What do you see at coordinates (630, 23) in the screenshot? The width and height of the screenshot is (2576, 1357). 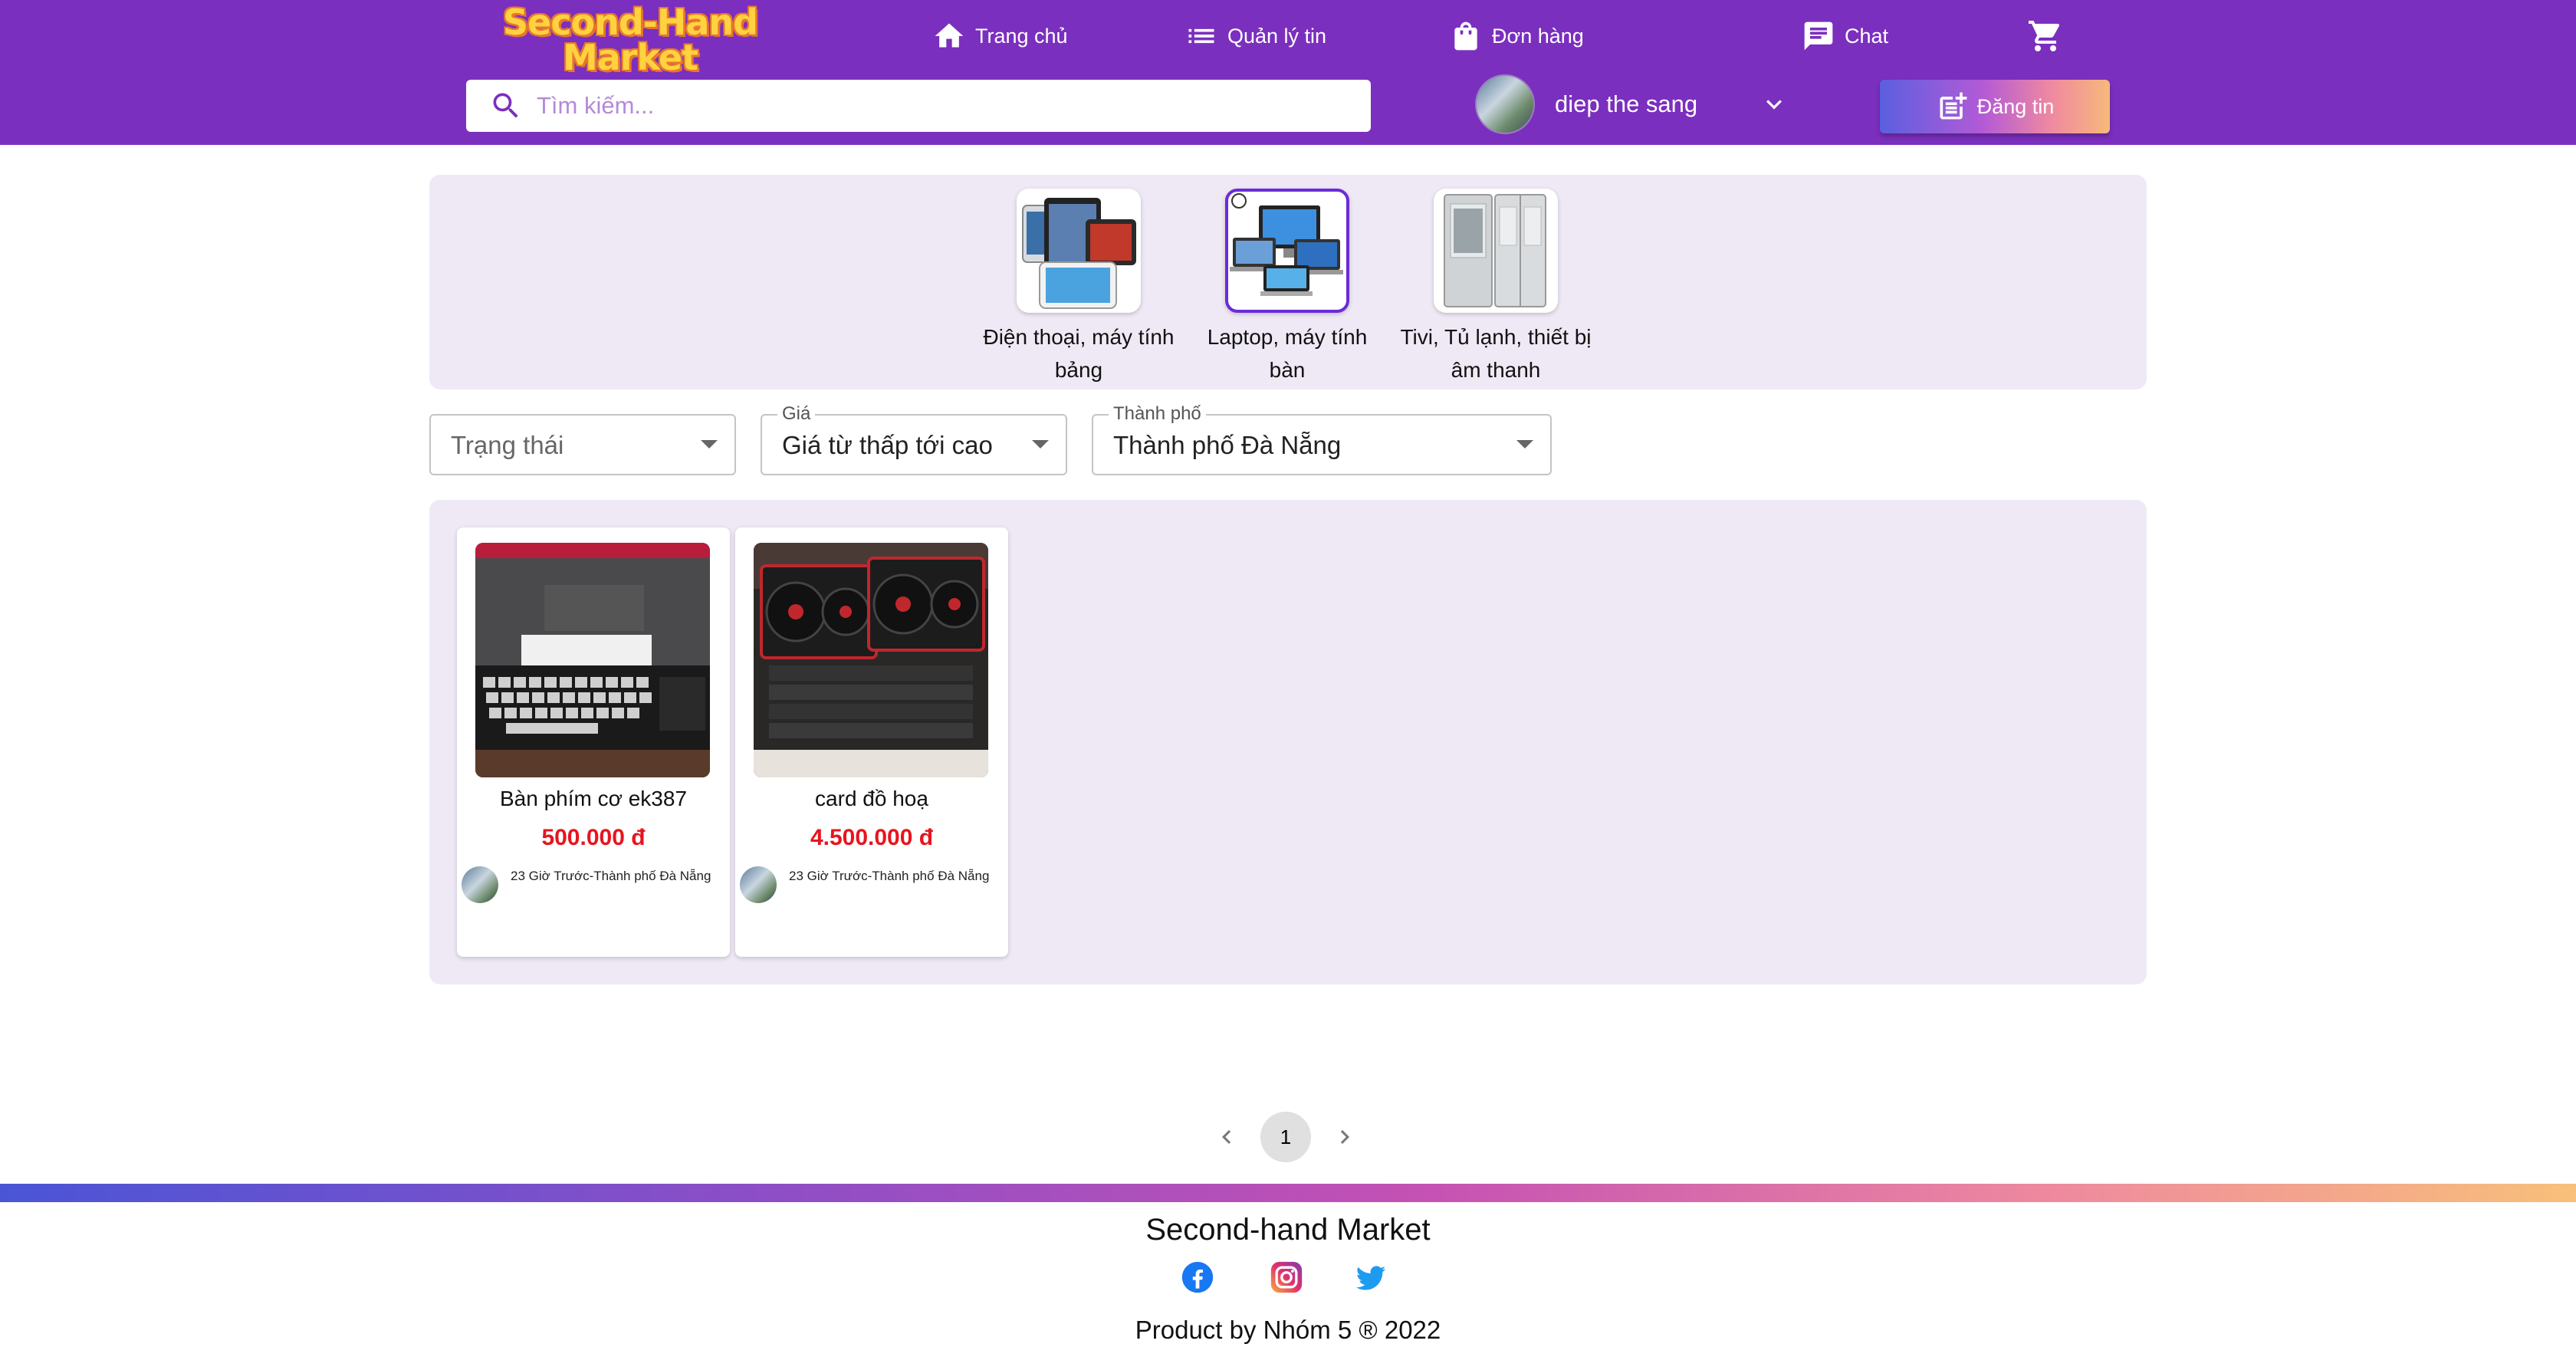 I see `logo-text-line1: Second-Hand` at bounding box center [630, 23].